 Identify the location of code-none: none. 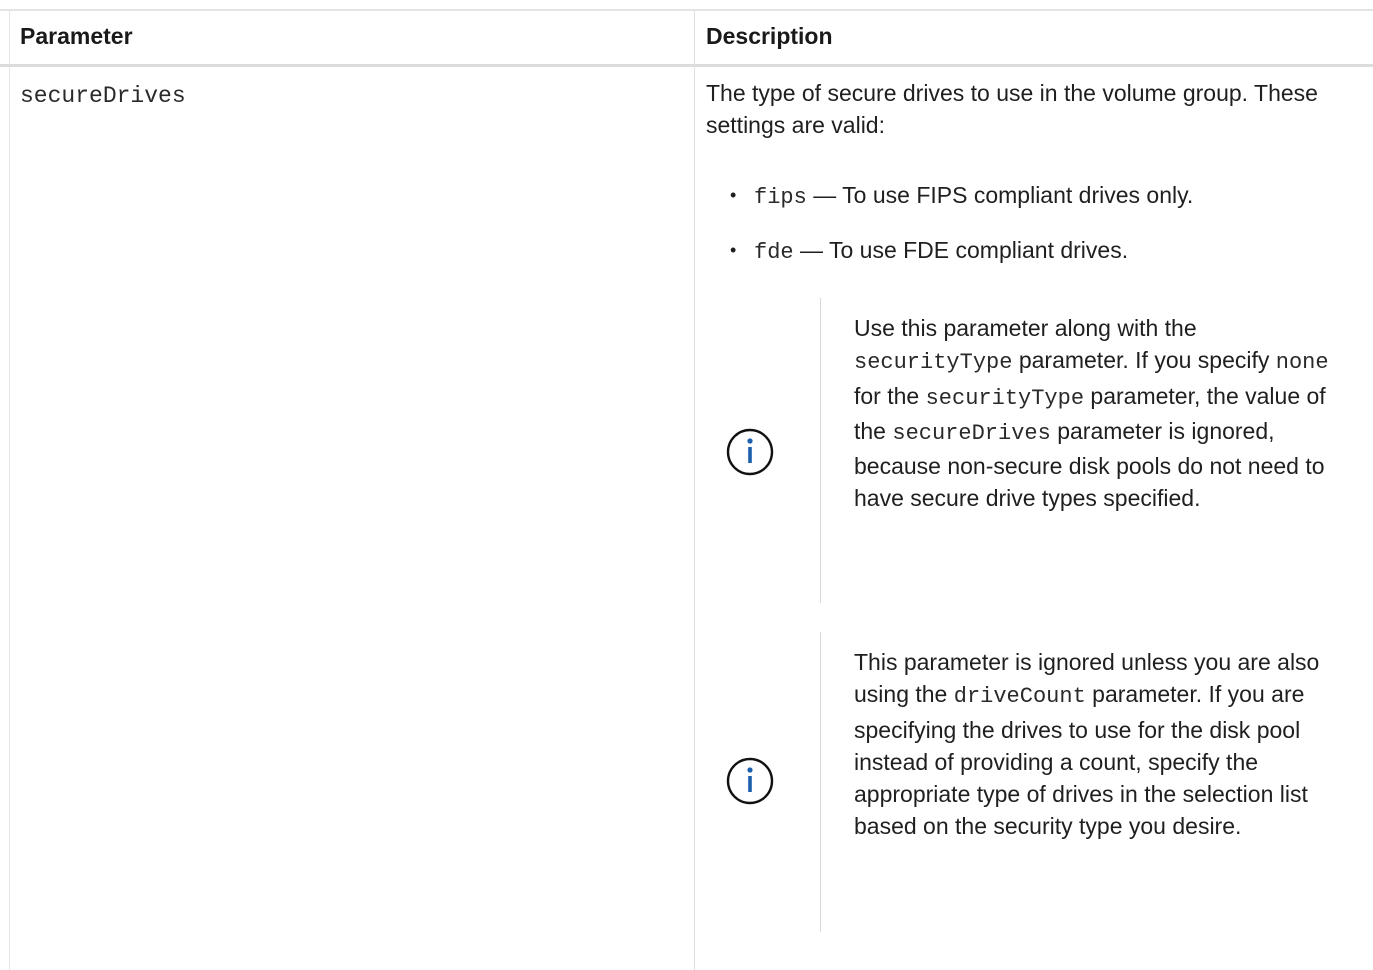
(1302, 363).